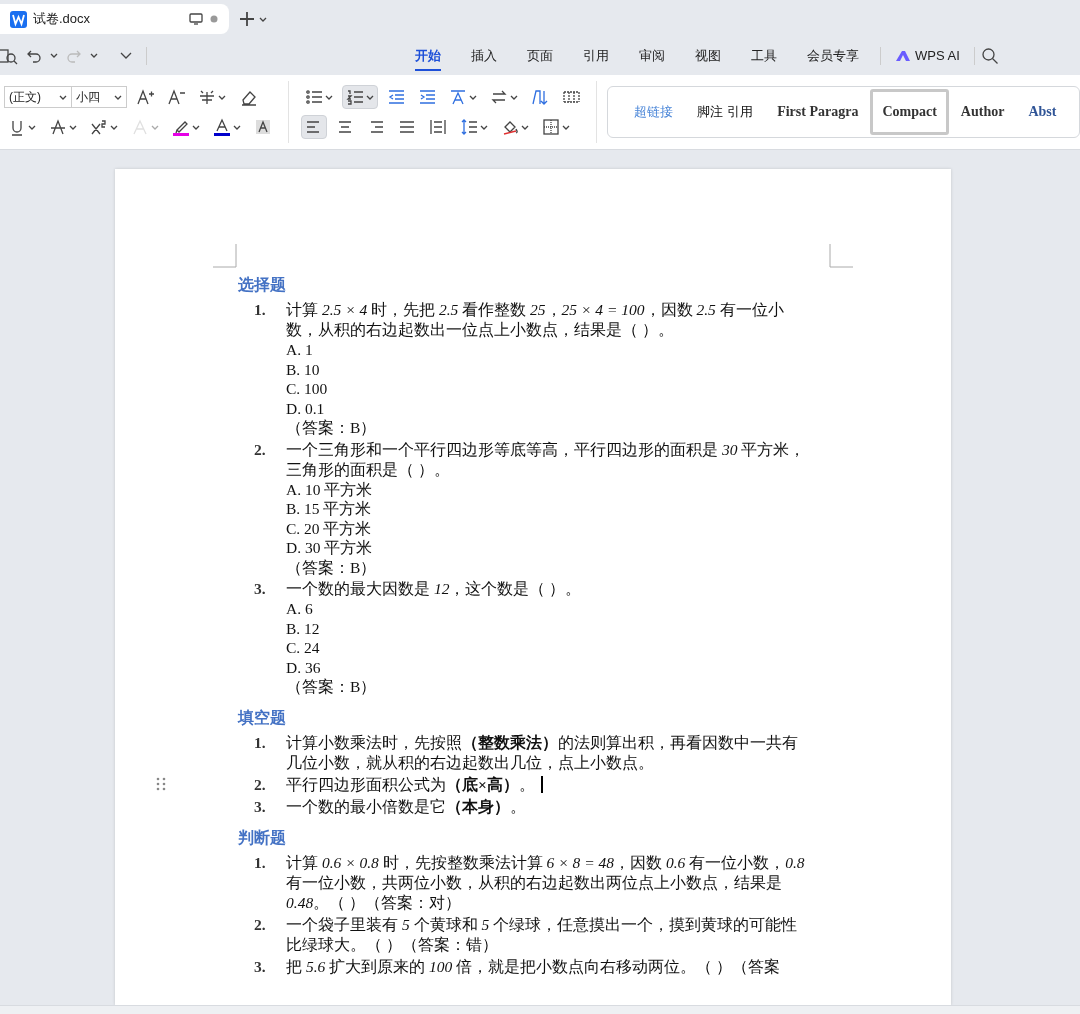  I want to click on menu-tab: 页面, so click(540, 55).